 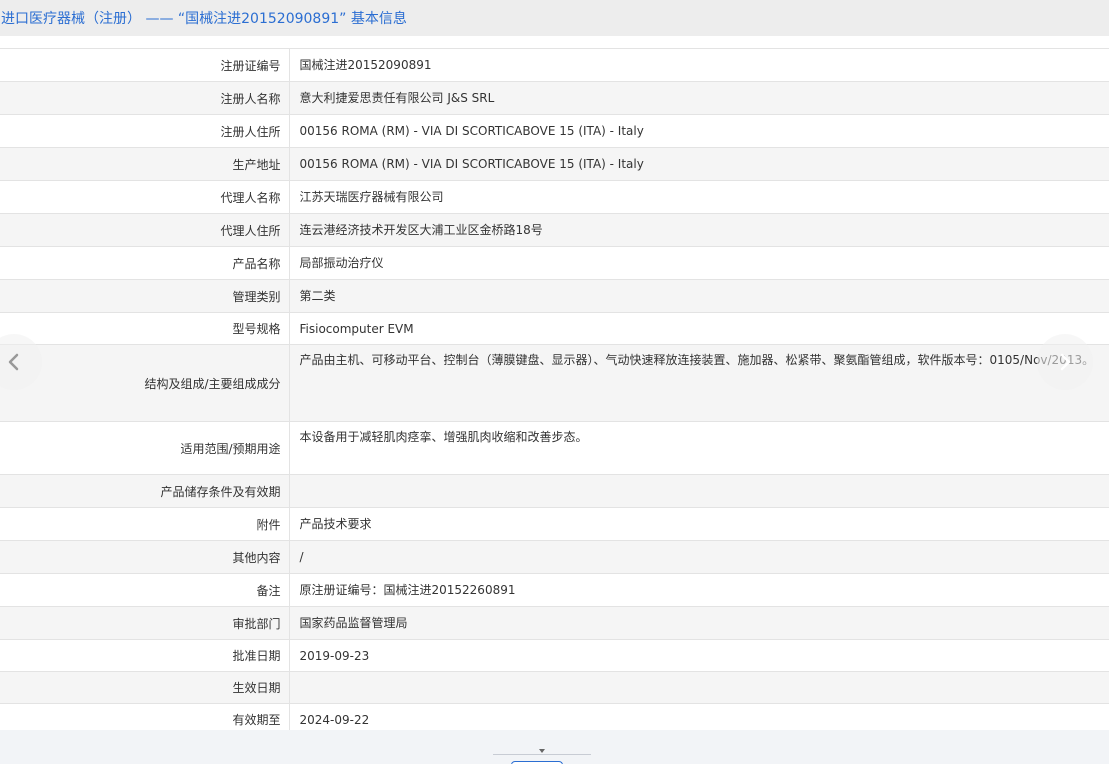 I want to click on table-row: 代理人住所 连云港经济技术开发区大浦工业区金桥路18号, so click(x=554, y=230).